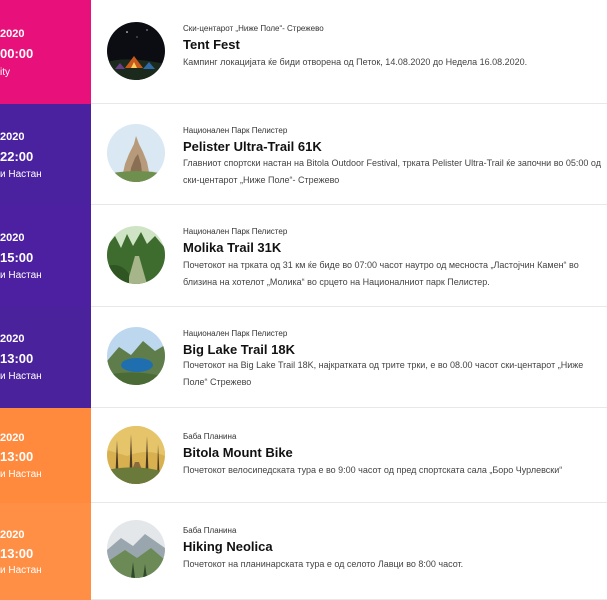 The image size is (607, 600). What do you see at coordinates (253, 28) in the screenshot?
I see `event-location: Ски-центарот „Ниже Поле“- Стрежево` at bounding box center [253, 28].